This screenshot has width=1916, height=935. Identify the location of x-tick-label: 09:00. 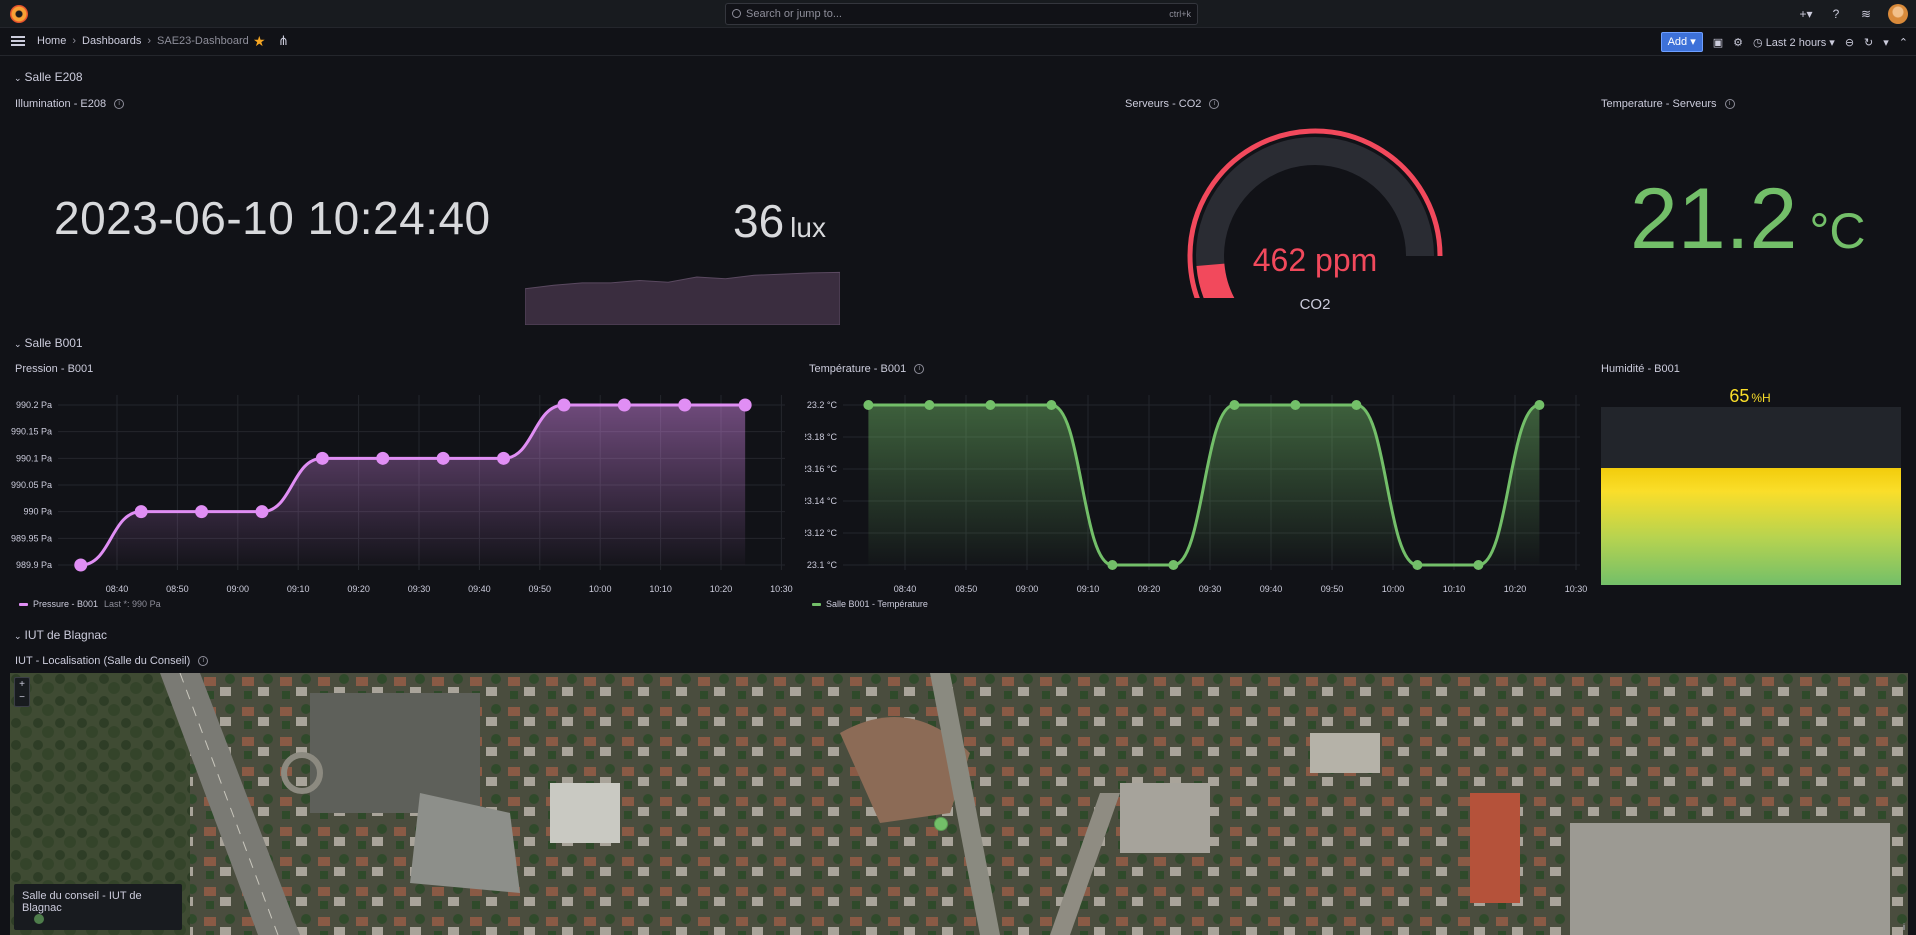
(1027, 589).